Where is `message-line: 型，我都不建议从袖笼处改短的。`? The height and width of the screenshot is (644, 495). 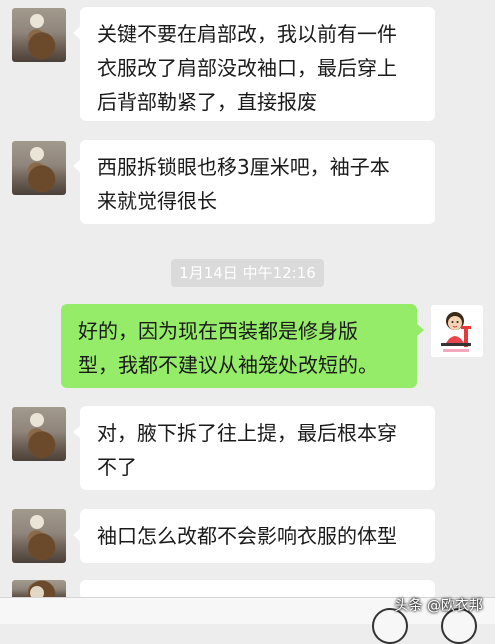
message-line: 型，我都不建议从袖笼处改短的。 is located at coordinates (228, 365).